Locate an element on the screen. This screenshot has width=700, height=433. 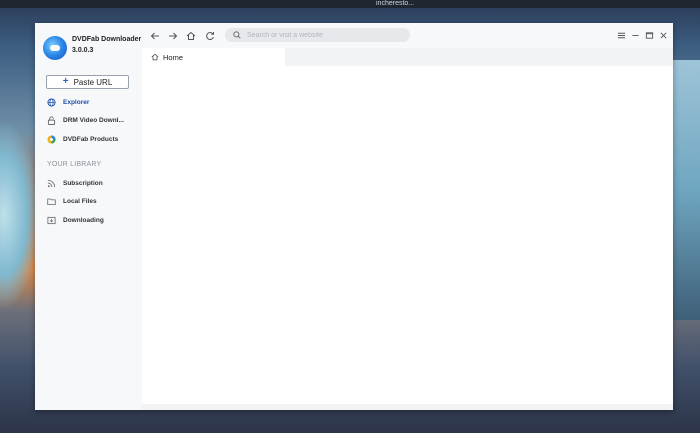
arrow-right-icon is located at coordinates (173, 36).